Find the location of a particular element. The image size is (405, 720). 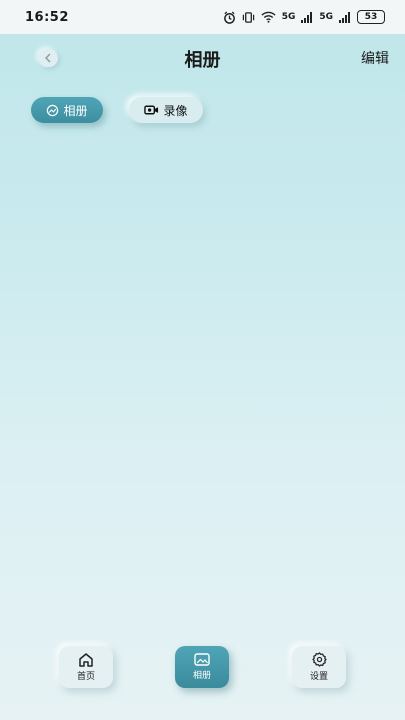

tab-album: 相册 is located at coordinates (67, 110).